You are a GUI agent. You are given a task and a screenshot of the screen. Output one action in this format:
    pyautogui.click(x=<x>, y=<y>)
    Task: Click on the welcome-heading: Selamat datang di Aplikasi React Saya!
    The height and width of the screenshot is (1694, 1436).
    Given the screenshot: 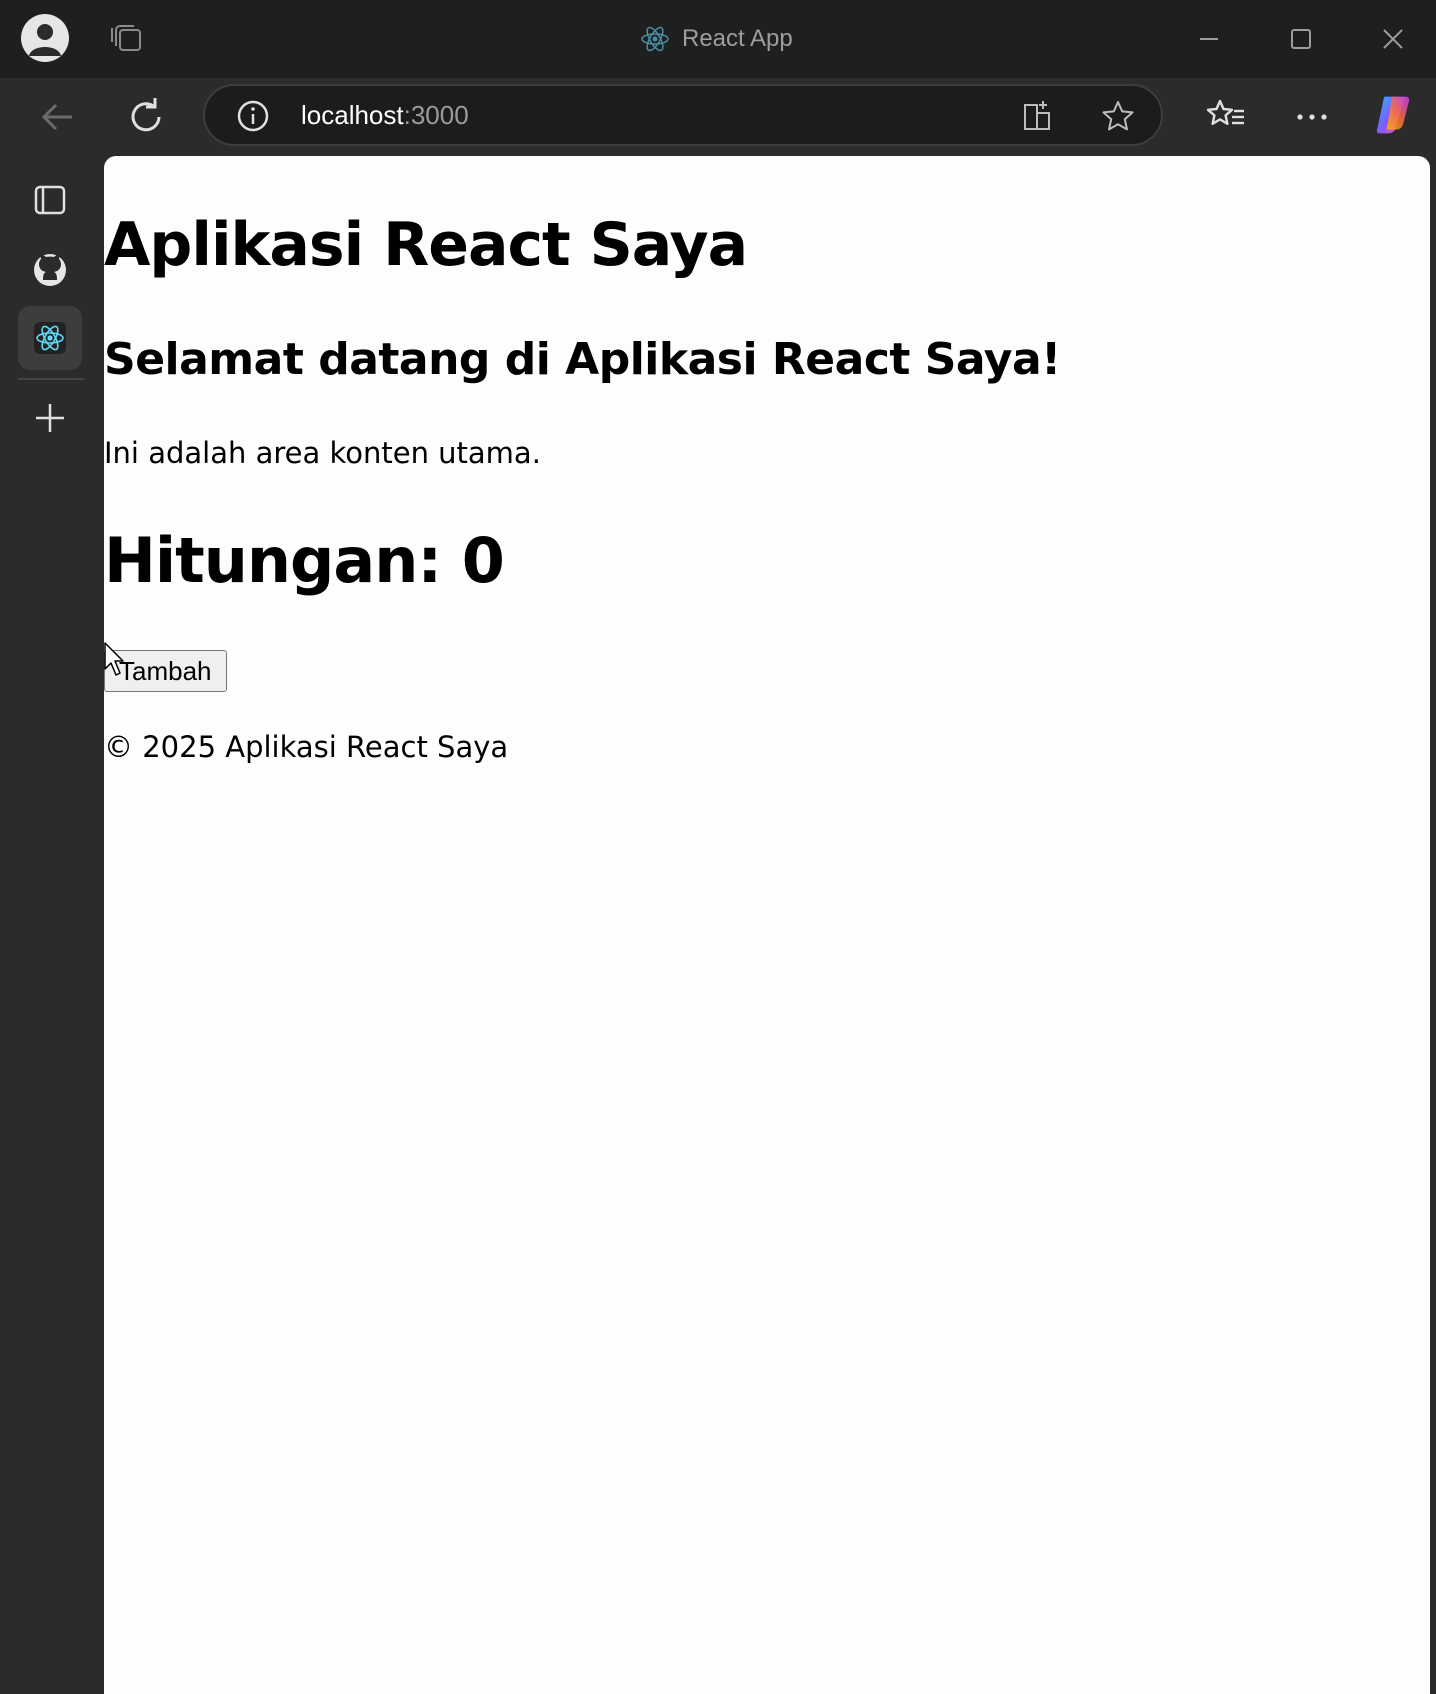 What is the action you would take?
    pyautogui.click(x=582, y=359)
    